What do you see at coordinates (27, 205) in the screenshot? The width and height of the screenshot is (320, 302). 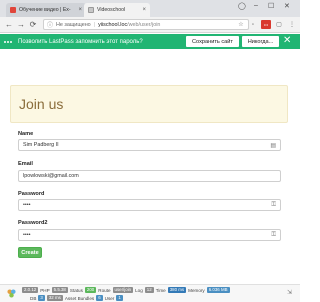 I see `password-value: ••••` at bounding box center [27, 205].